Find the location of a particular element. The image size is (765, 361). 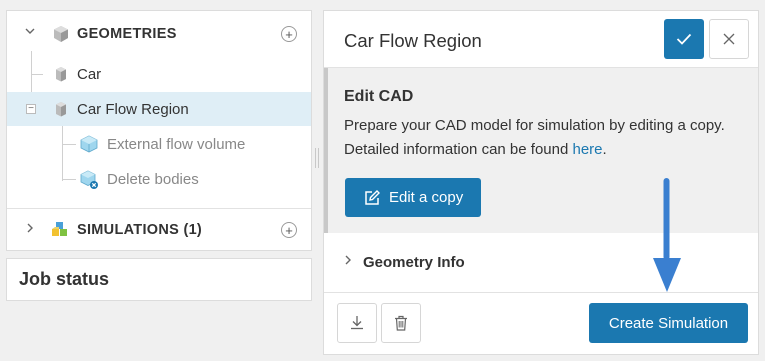

description-period: . is located at coordinates (604, 149).